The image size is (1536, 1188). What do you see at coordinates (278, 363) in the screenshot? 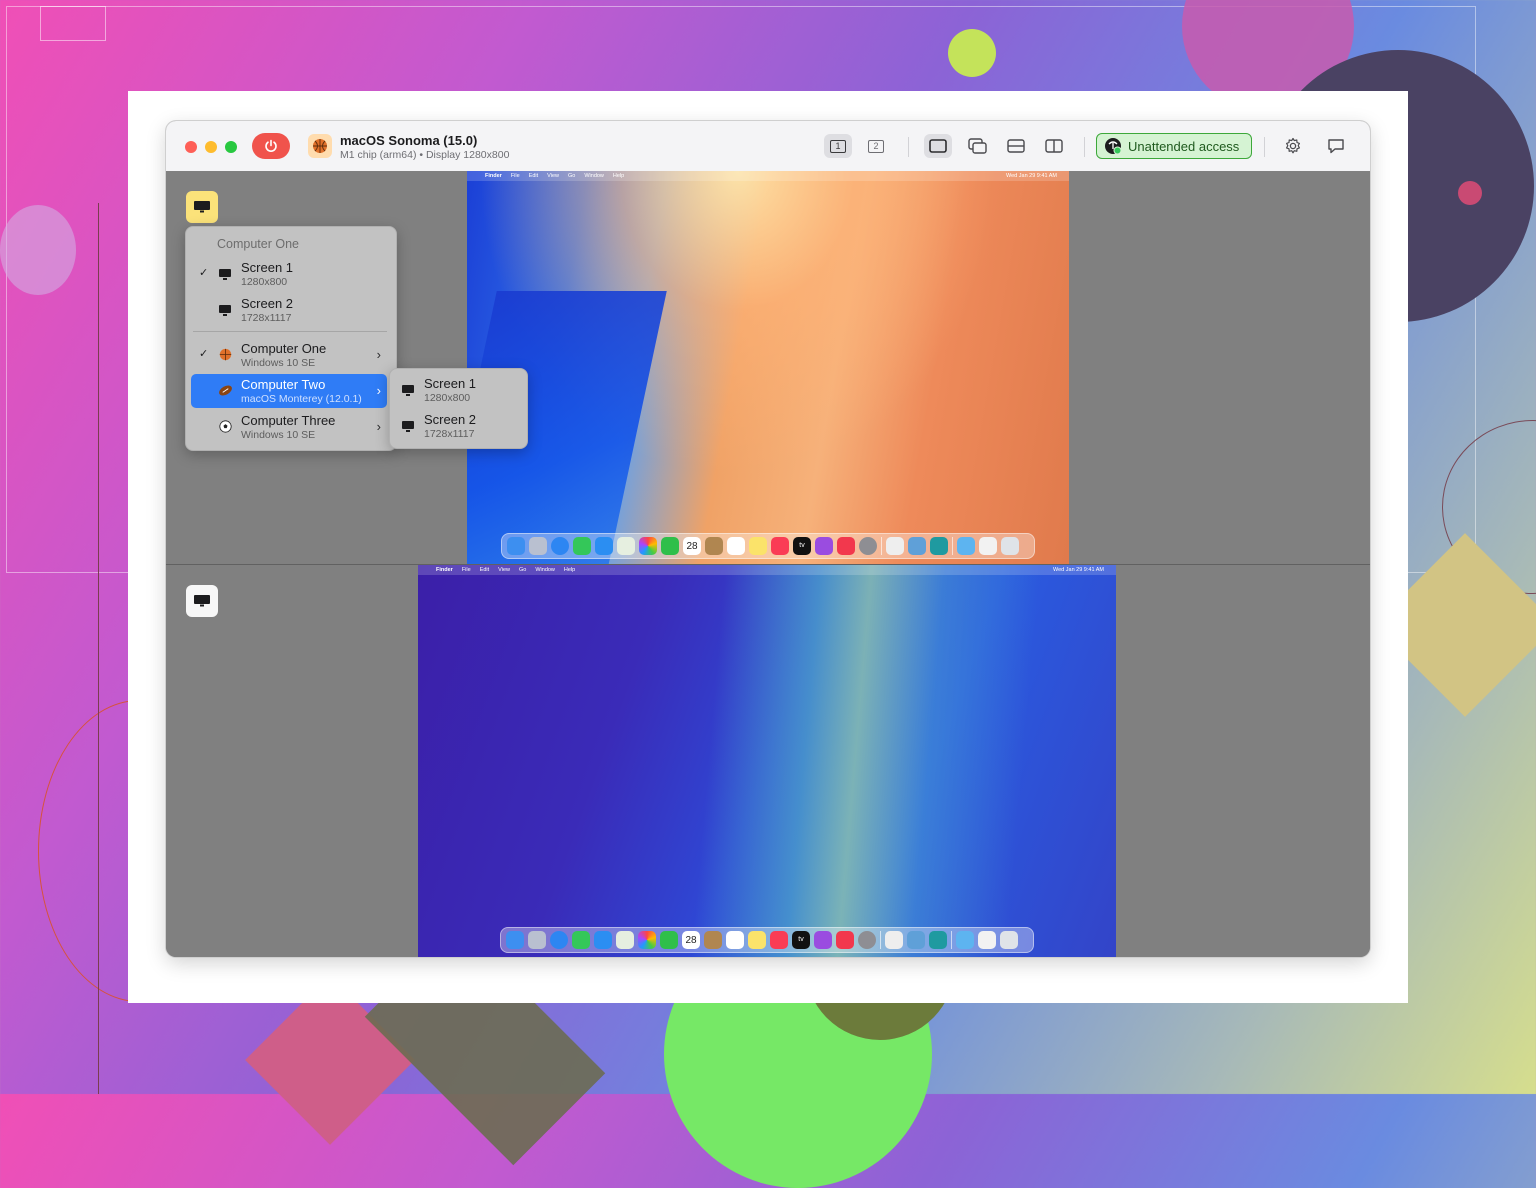
I see `menu-item-os: Windows 10 SE` at bounding box center [278, 363].